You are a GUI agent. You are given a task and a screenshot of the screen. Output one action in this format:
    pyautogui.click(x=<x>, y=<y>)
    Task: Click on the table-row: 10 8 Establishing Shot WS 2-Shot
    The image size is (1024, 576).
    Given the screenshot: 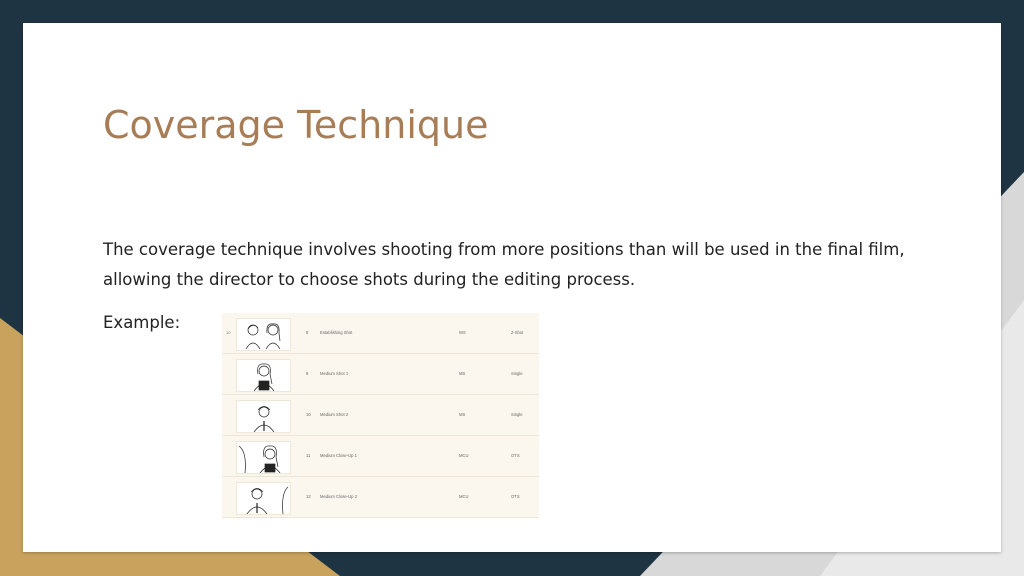 What is the action you would take?
    pyautogui.click(x=380, y=333)
    